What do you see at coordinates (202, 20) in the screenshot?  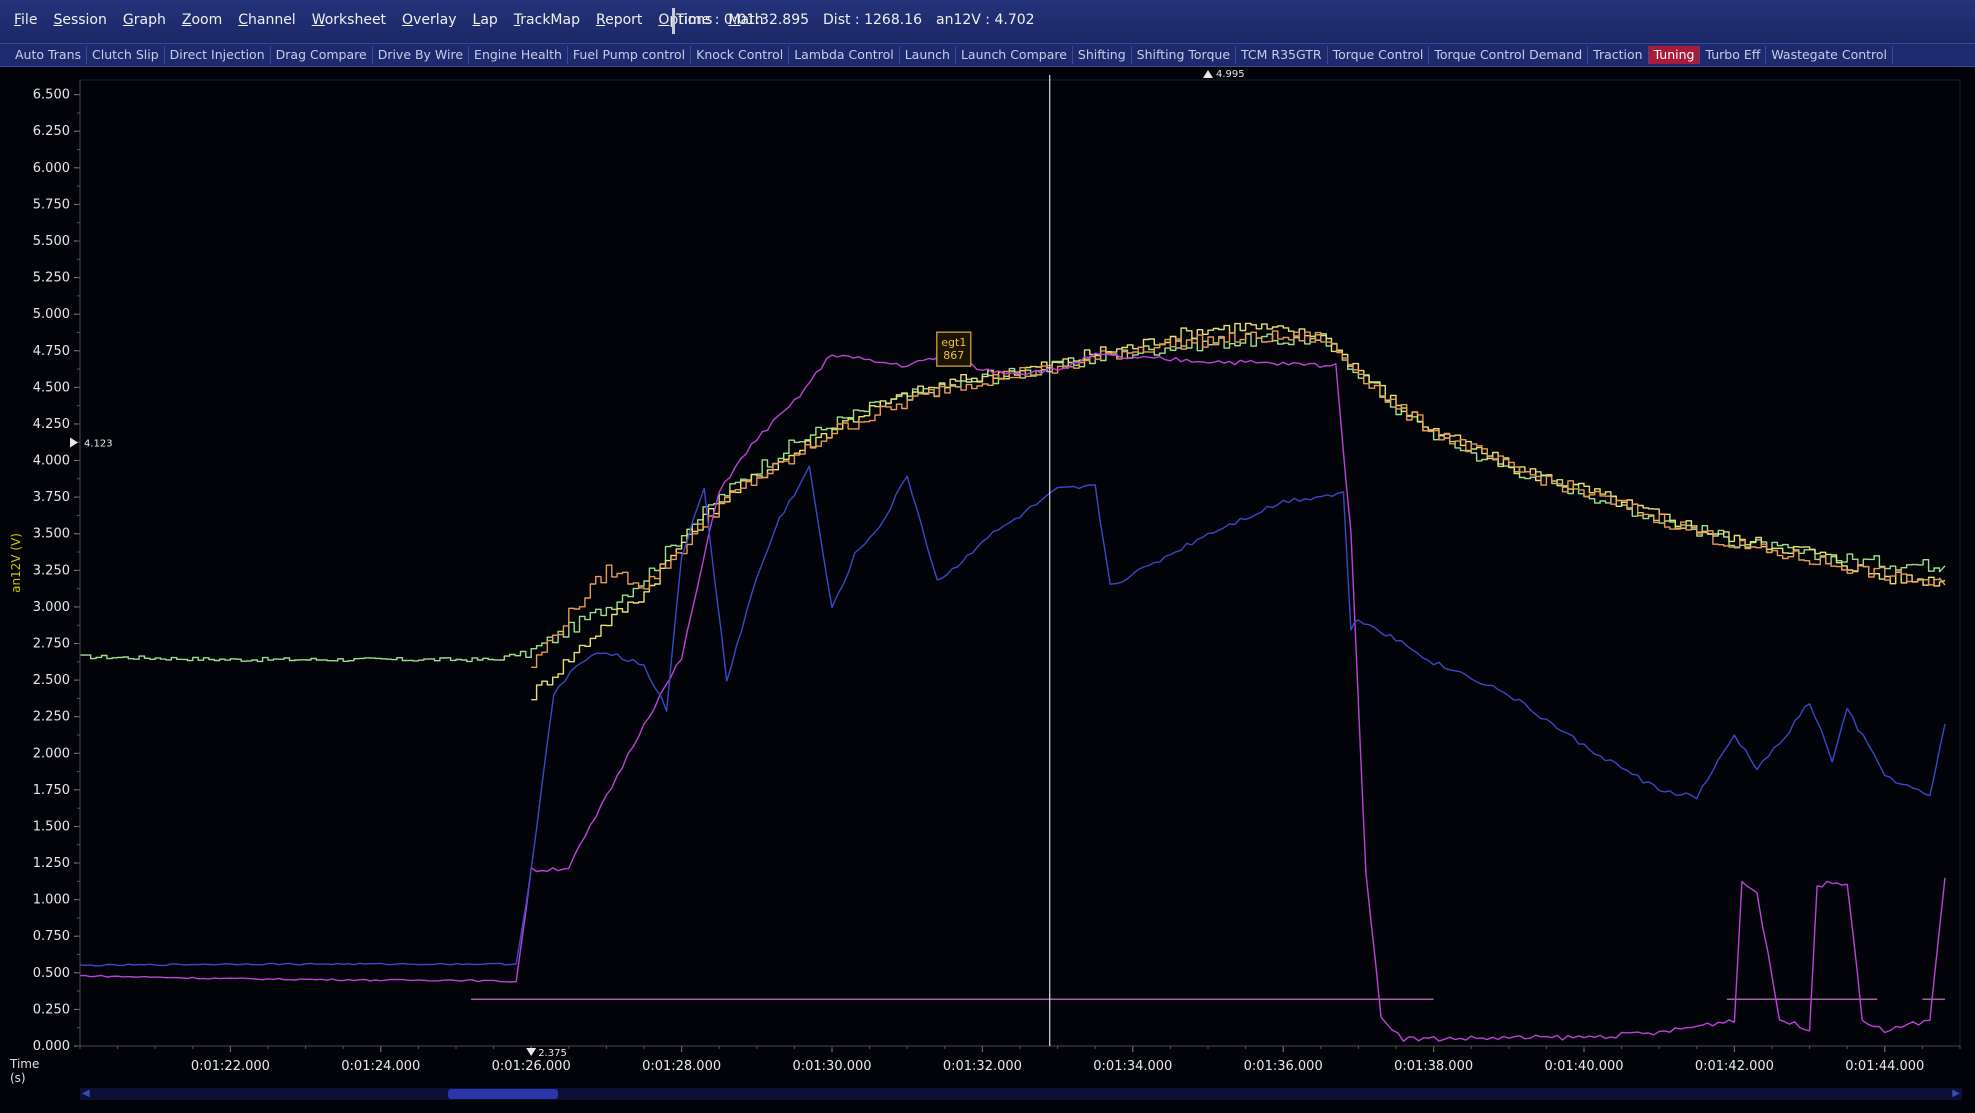 I see `menu-zoom: Zoom` at bounding box center [202, 20].